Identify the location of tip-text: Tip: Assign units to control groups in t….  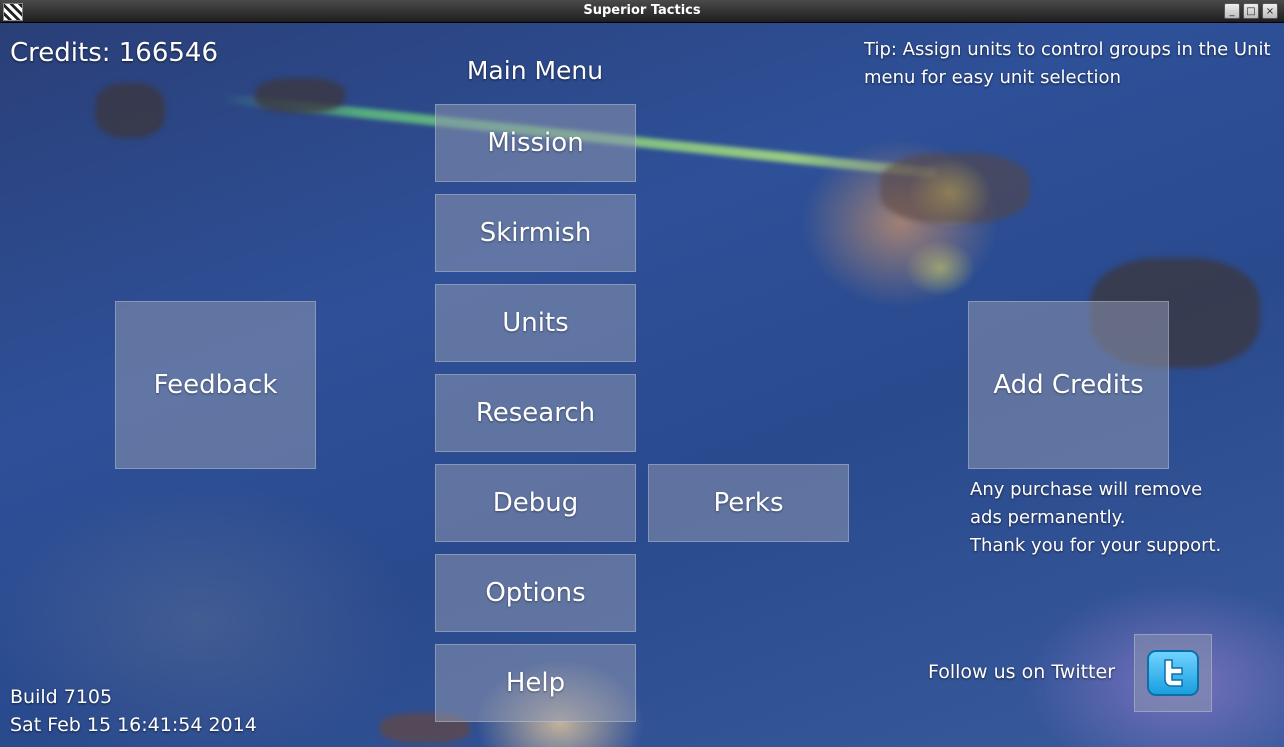
(1067, 63).